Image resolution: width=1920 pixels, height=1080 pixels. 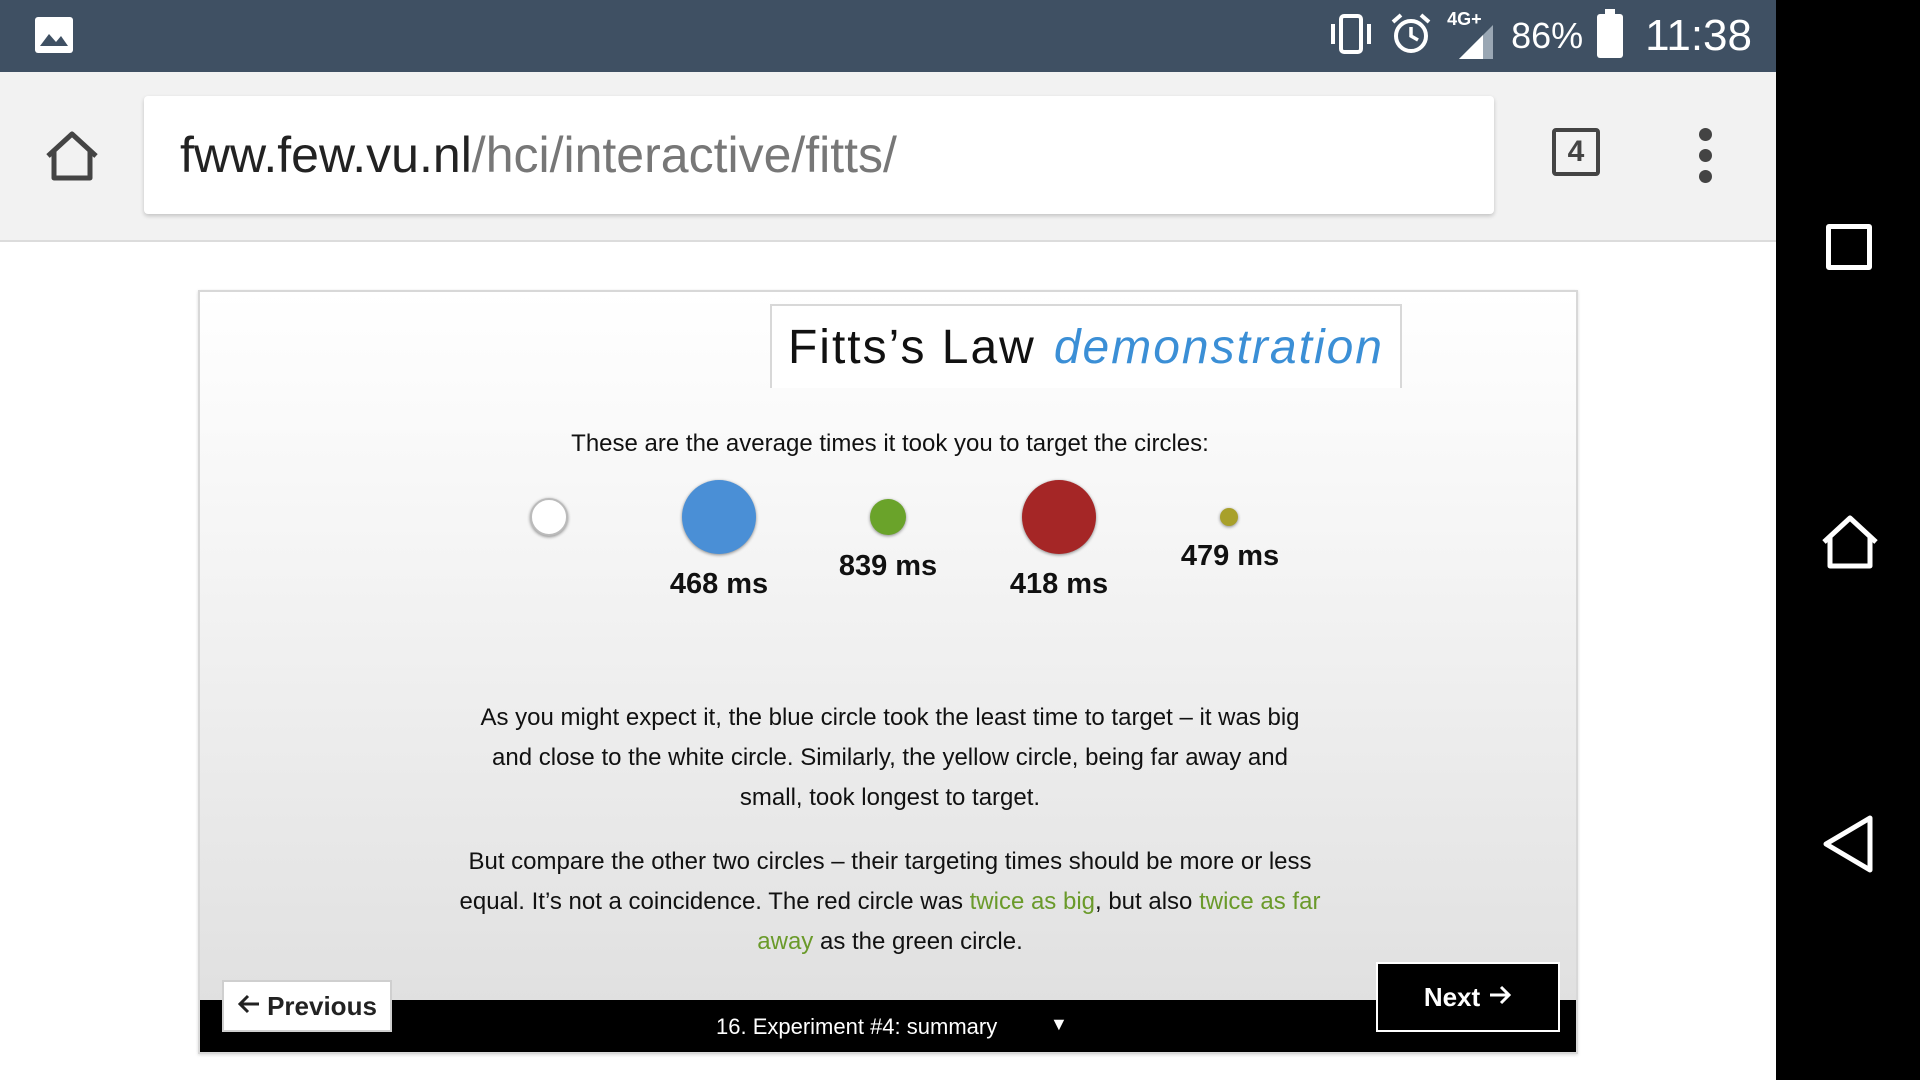 What do you see at coordinates (326, 155) in the screenshot?
I see `url-host: fww.few.vu.nl` at bounding box center [326, 155].